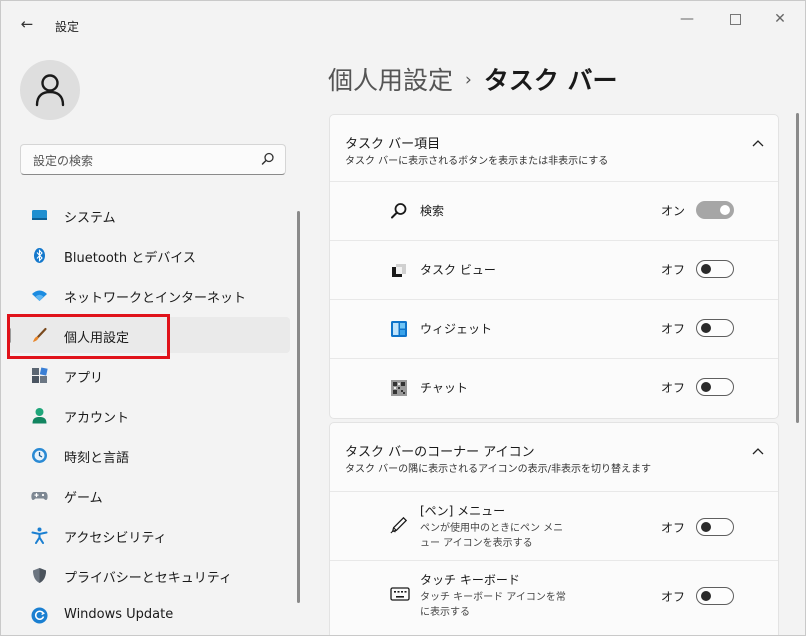 This screenshot has height=636, width=806. What do you see at coordinates (797, 268) in the screenshot?
I see `content-scrollbar` at bounding box center [797, 268].